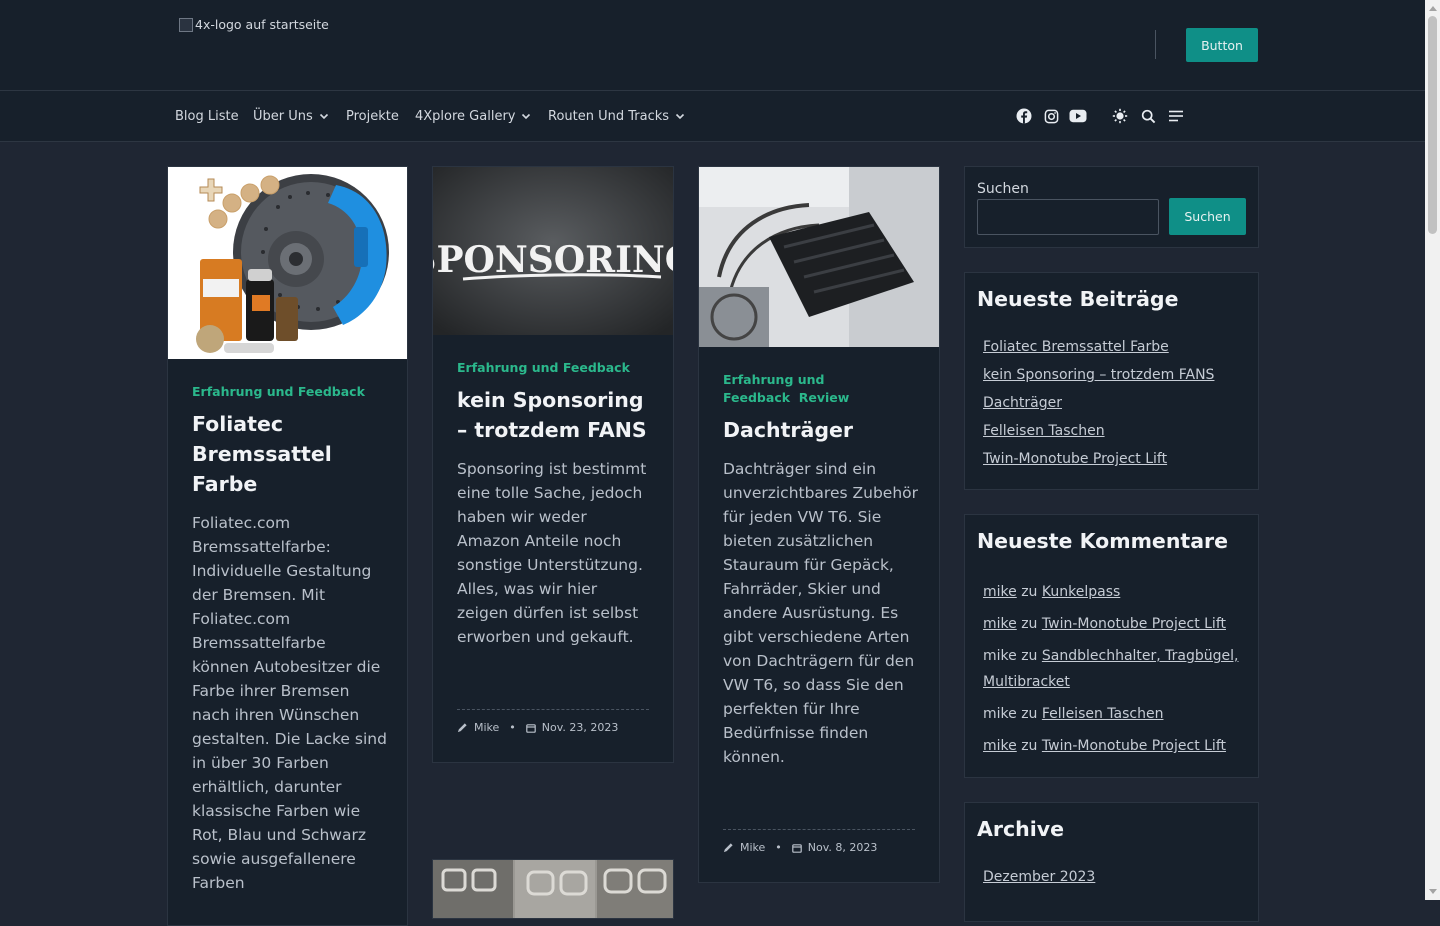  Describe the element at coordinates (1051, 116) in the screenshot. I see `instagram-icon` at that location.